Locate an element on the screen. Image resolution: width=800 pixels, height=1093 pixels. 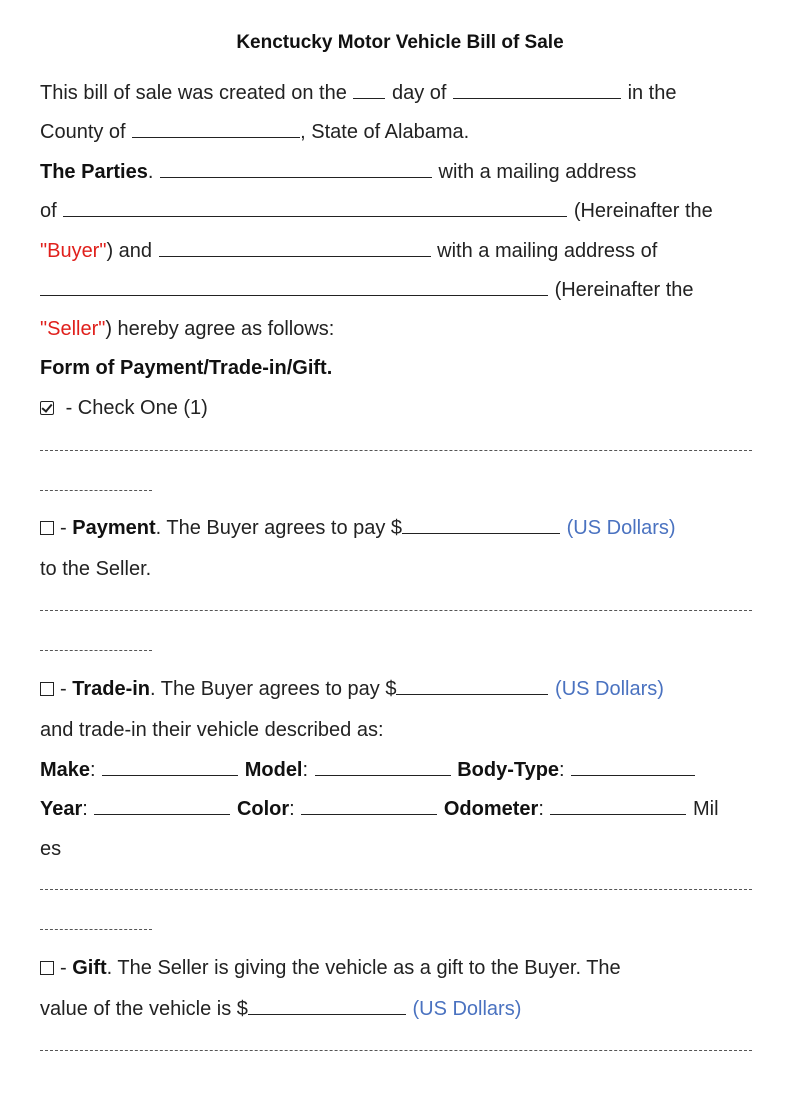
payment-currency: (US Dollars) is located at coordinates (621, 528).